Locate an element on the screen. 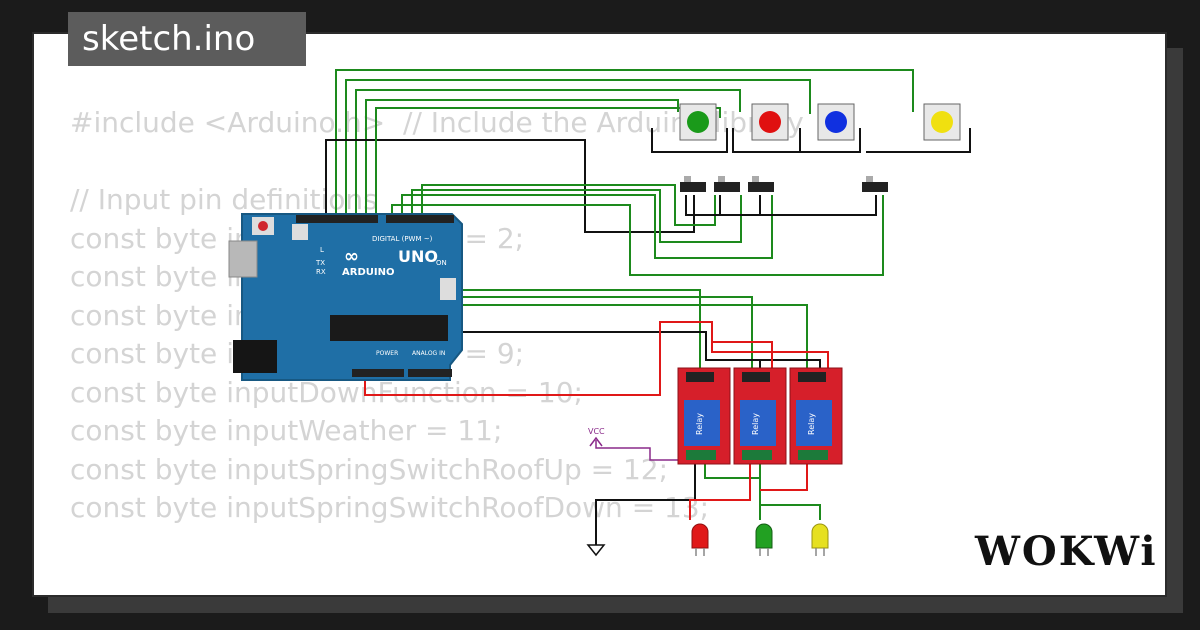 The image size is (1200, 630). relay-module-3: Relay is located at coordinates (816, 416).